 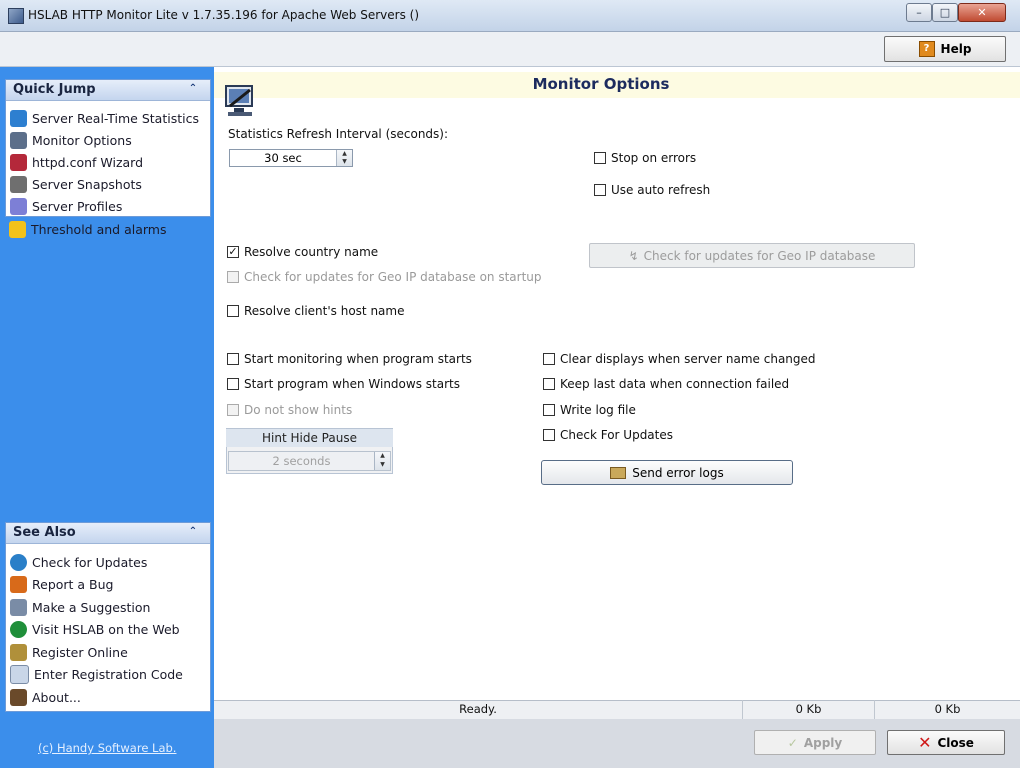 What do you see at coordinates (601, 84) in the screenshot?
I see `page-title: Monitor Options` at bounding box center [601, 84].